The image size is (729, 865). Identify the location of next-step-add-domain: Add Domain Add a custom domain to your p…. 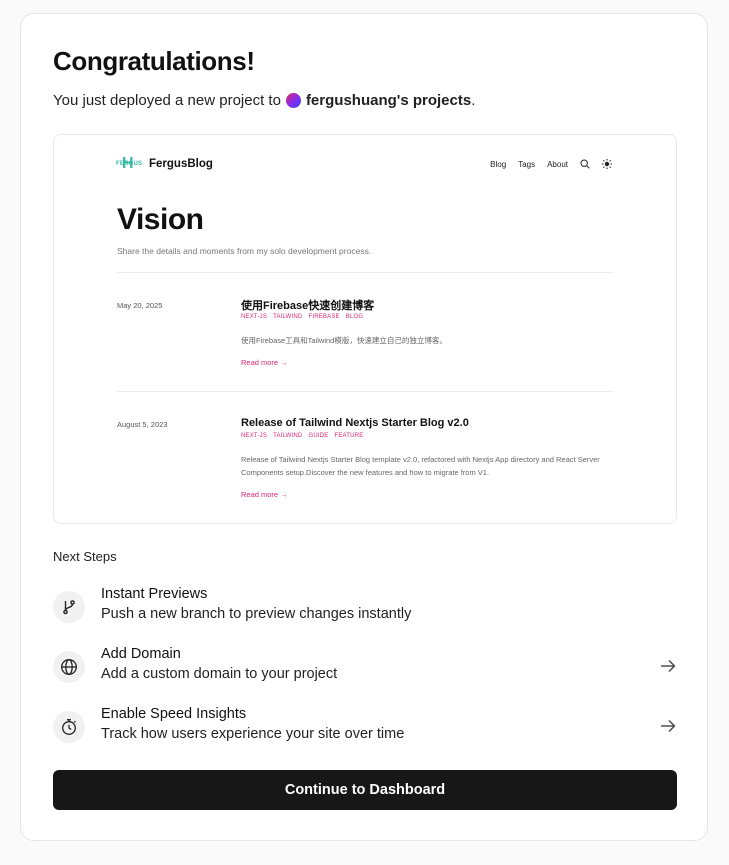
(365, 667).